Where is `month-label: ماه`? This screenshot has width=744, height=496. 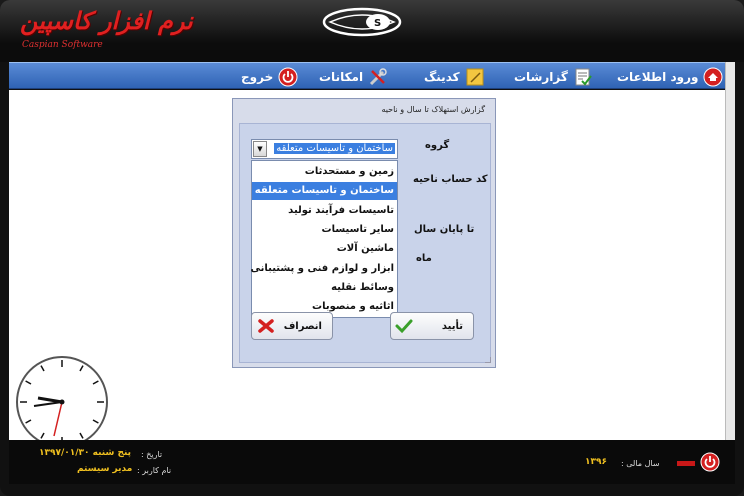 month-label: ماه is located at coordinates (424, 258).